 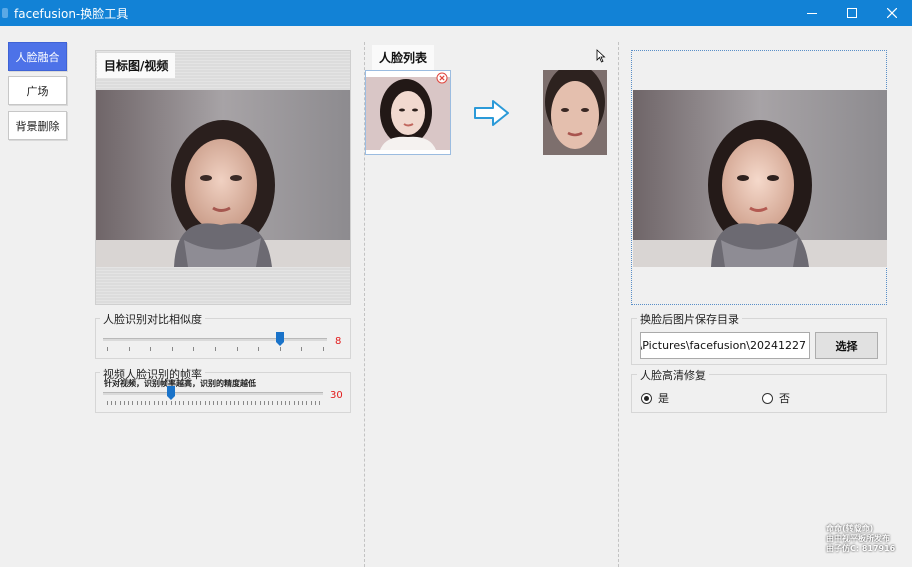 I want to click on maximize-icon, so click(x=852, y=13).